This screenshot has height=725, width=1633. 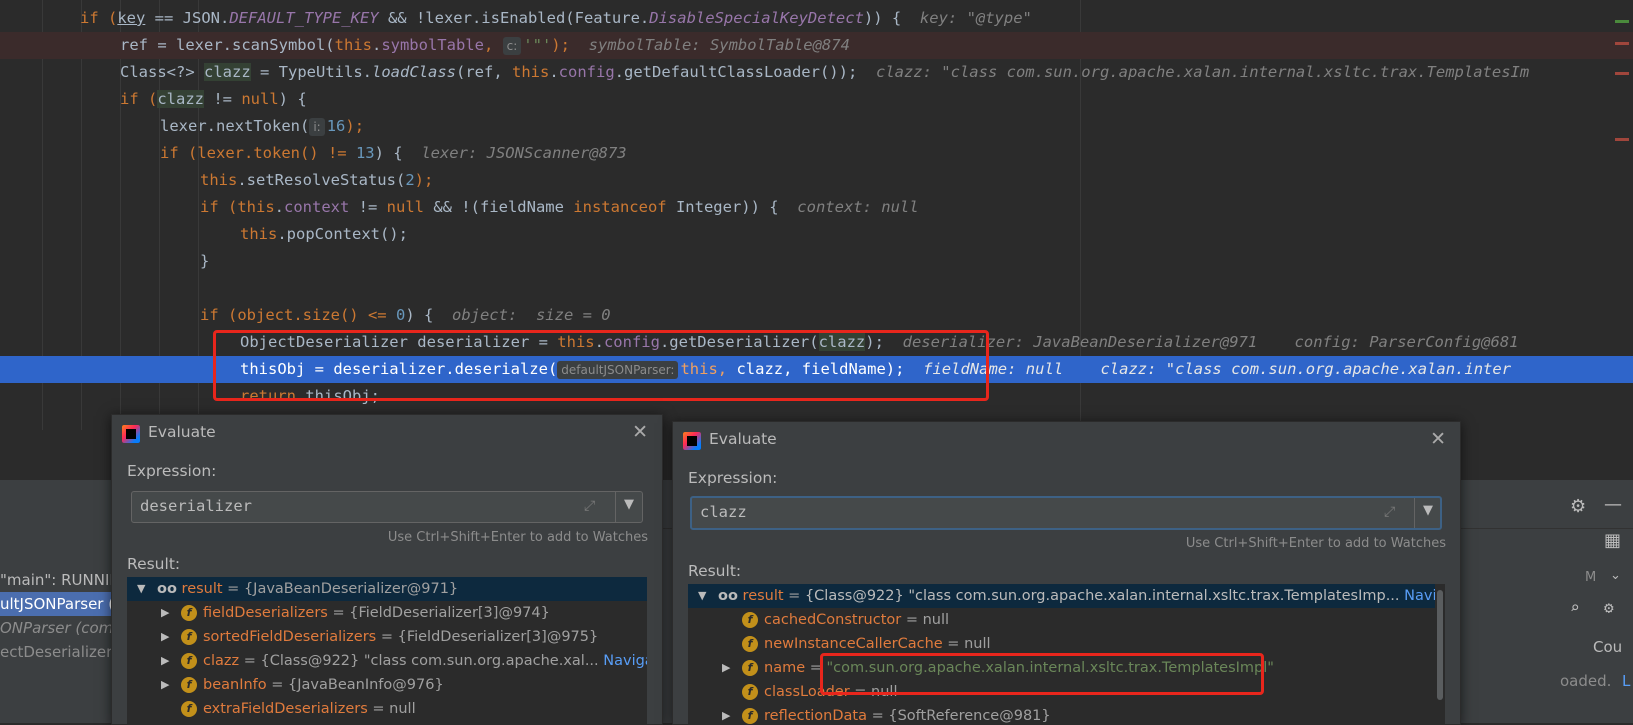 What do you see at coordinates (60, 604) in the screenshot?
I see `frame-item: ultJSONParser (` at bounding box center [60, 604].